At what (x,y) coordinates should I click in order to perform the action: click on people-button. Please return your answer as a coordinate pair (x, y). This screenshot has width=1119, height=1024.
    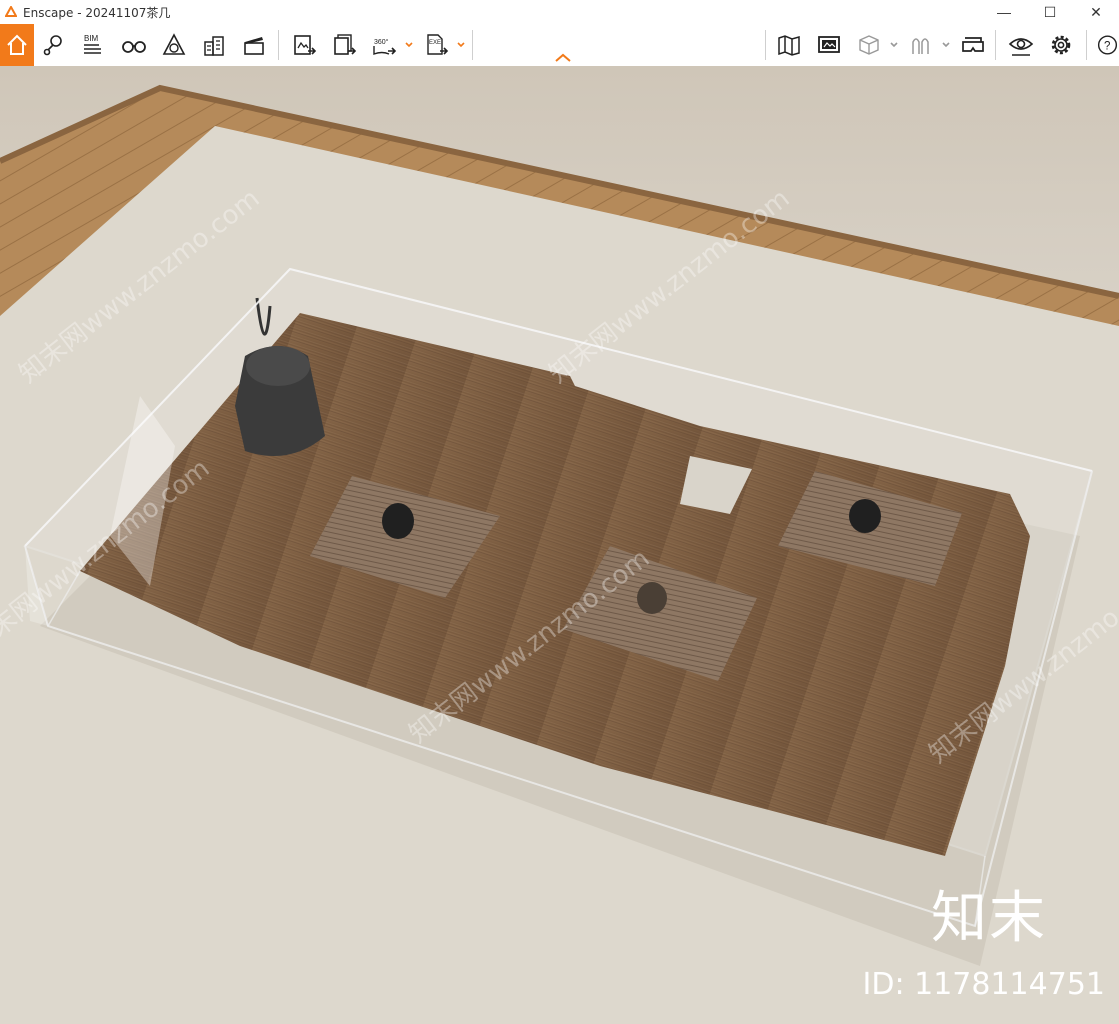
    Looking at the image, I should click on (921, 45).